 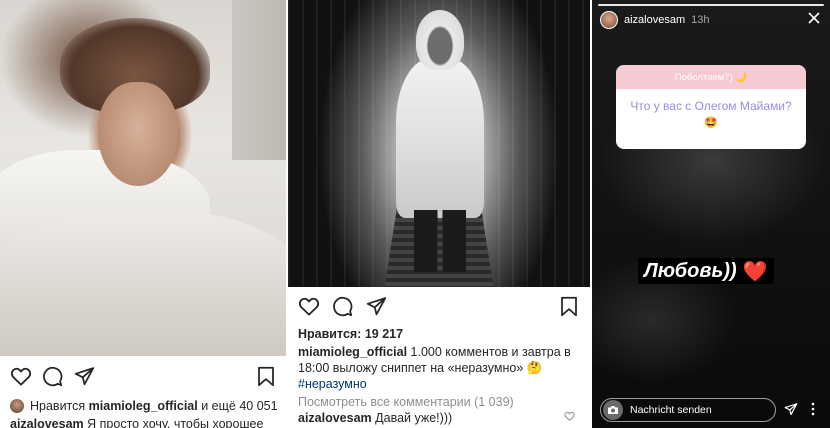 I want to click on comment-text: Давай уже!))), so click(x=414, y=418).